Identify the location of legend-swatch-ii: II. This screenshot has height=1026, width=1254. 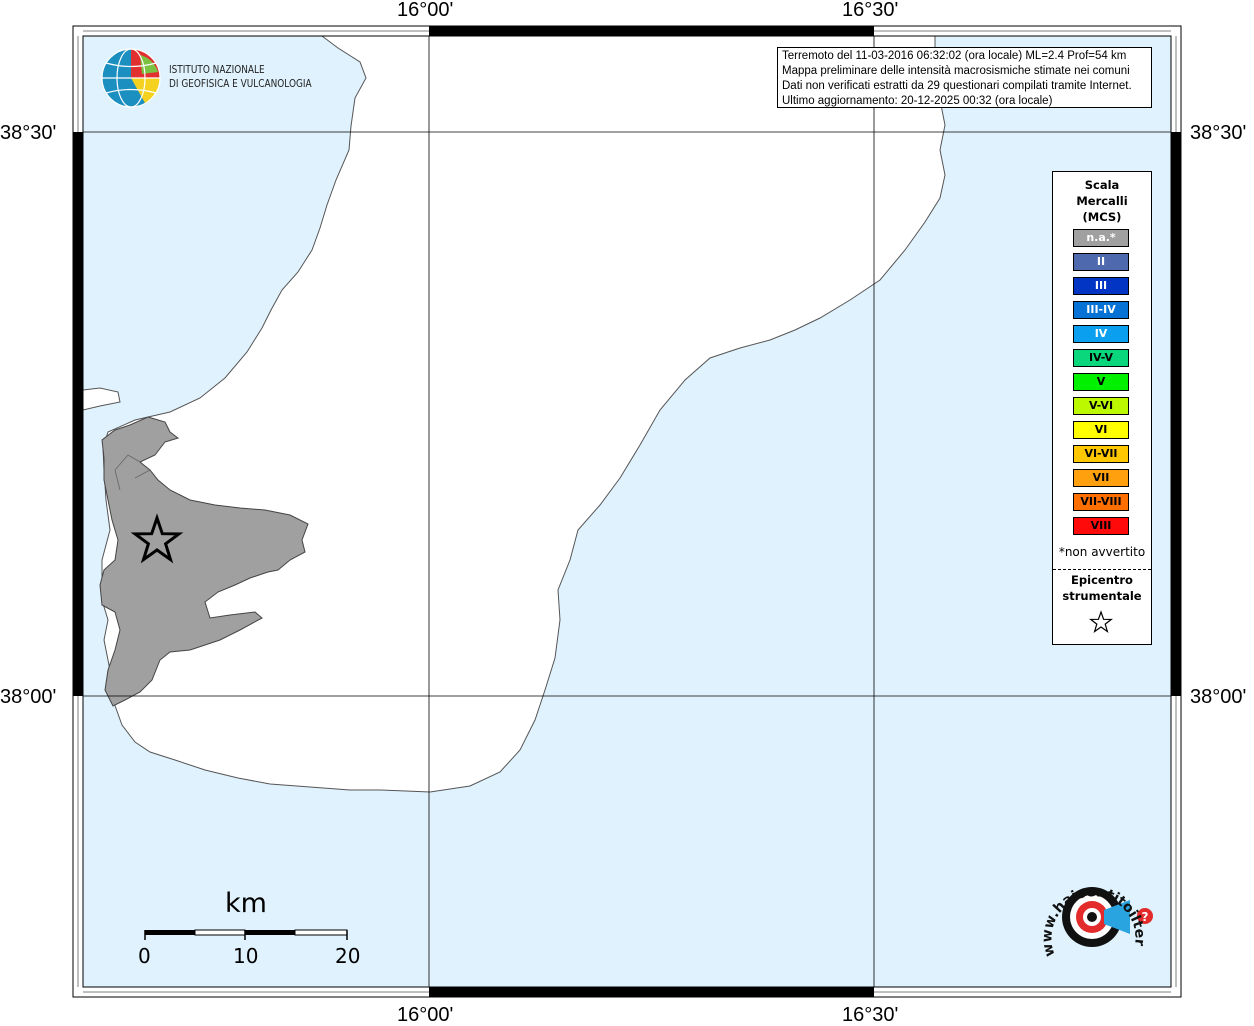
(1101, 262).